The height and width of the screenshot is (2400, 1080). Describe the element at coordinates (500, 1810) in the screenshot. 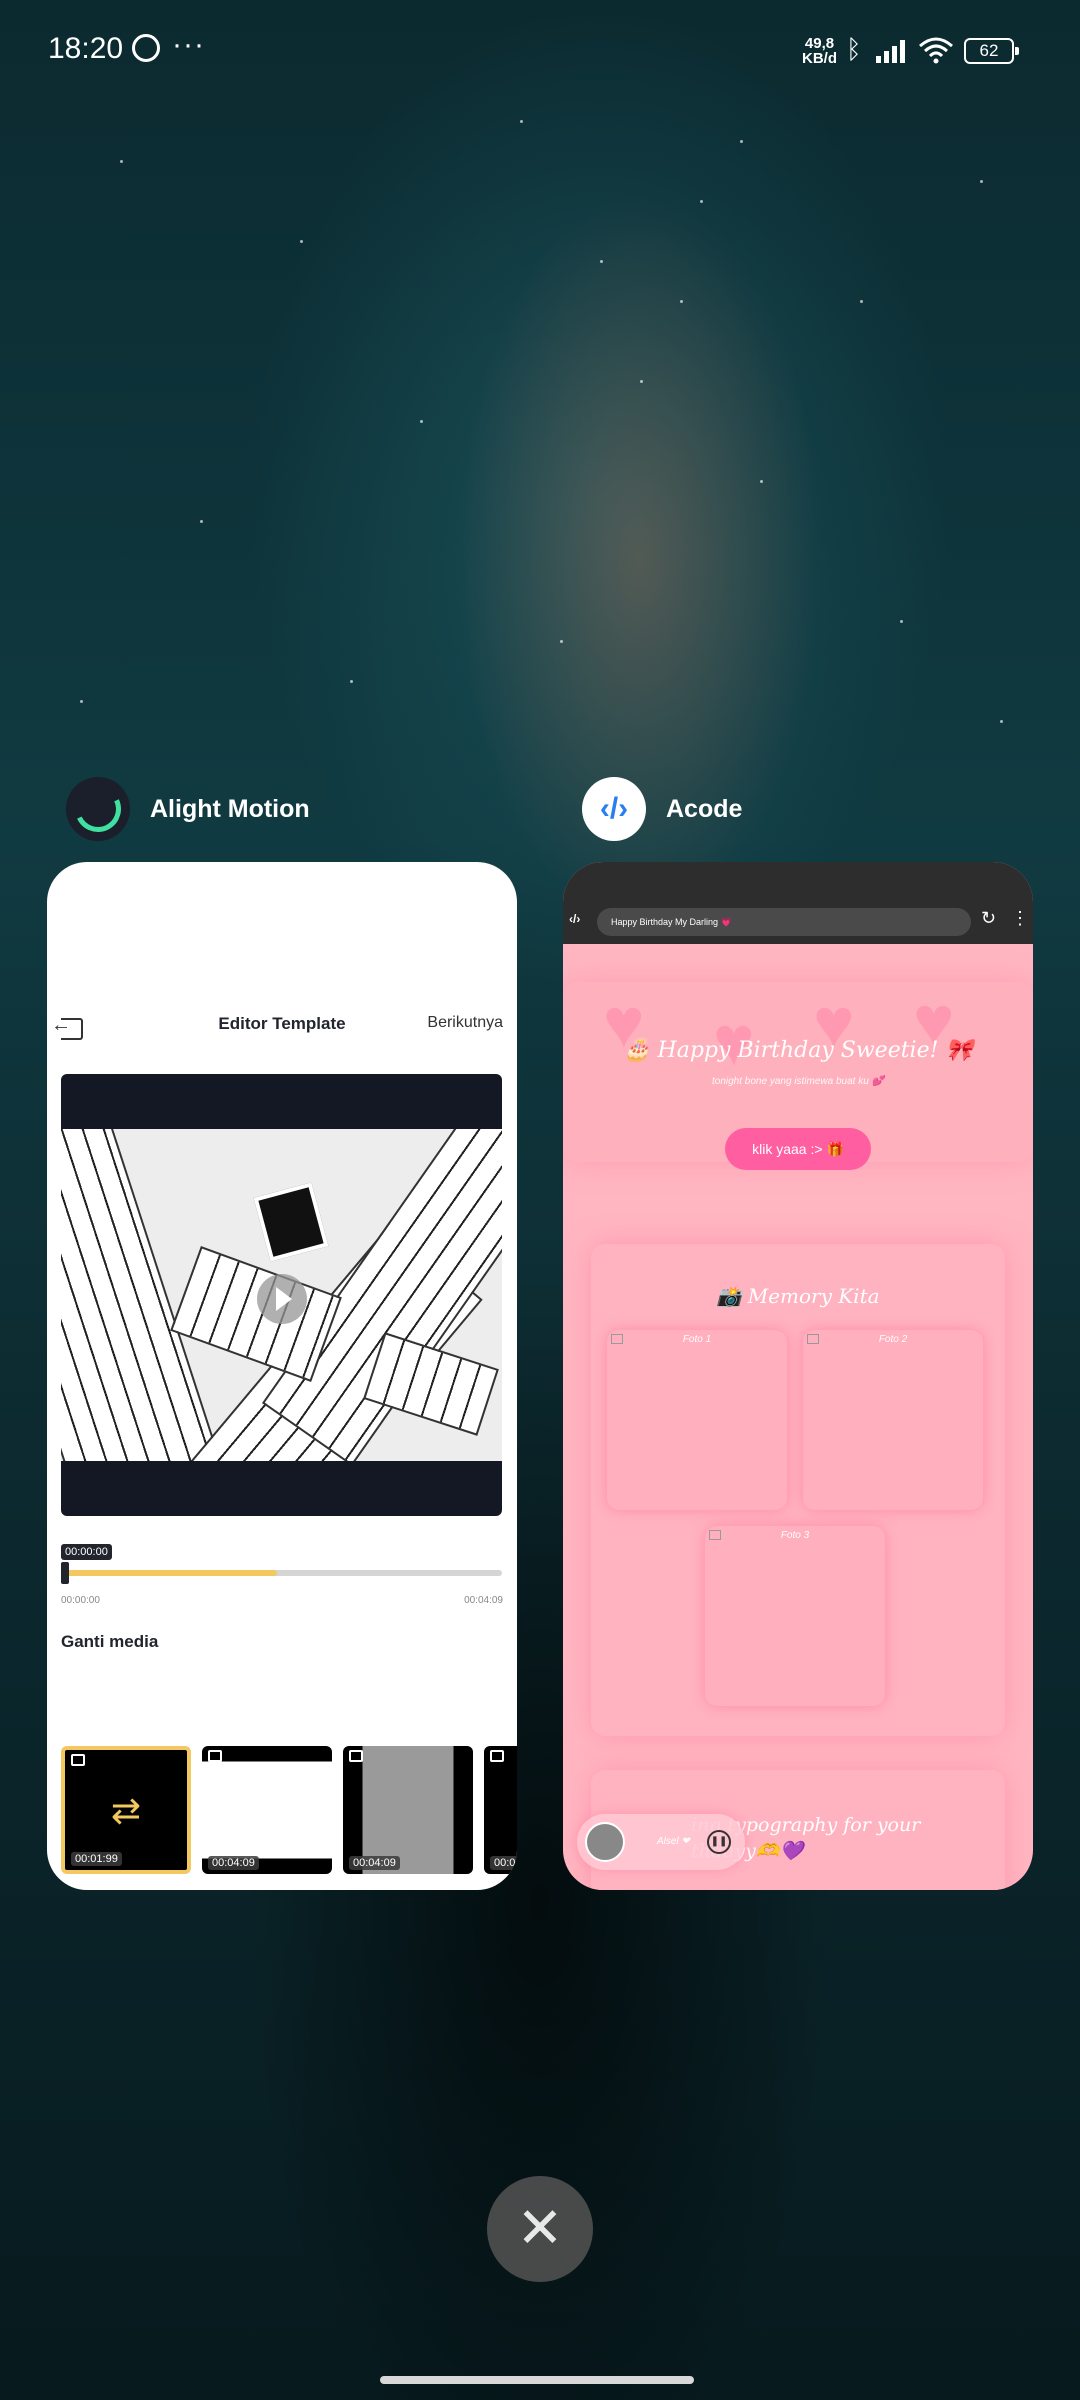

I see `media-thumbnail: 00:0` at that location.